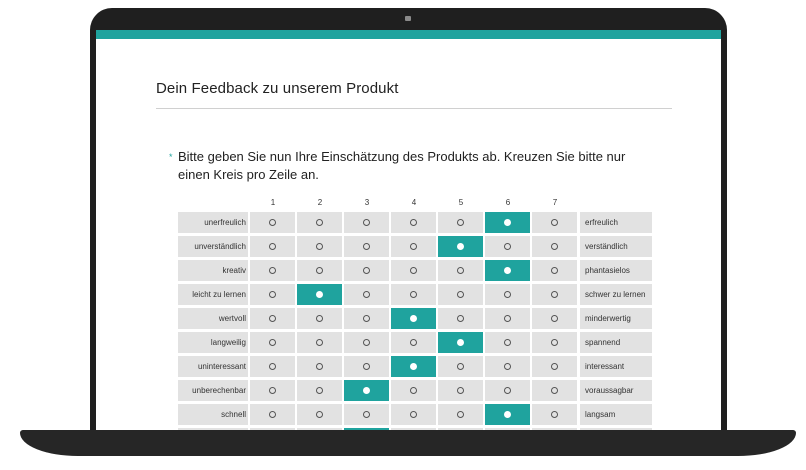 The height and width of the screenshot is (470, 806). I want to click on camera-icon, so click(408, 18).